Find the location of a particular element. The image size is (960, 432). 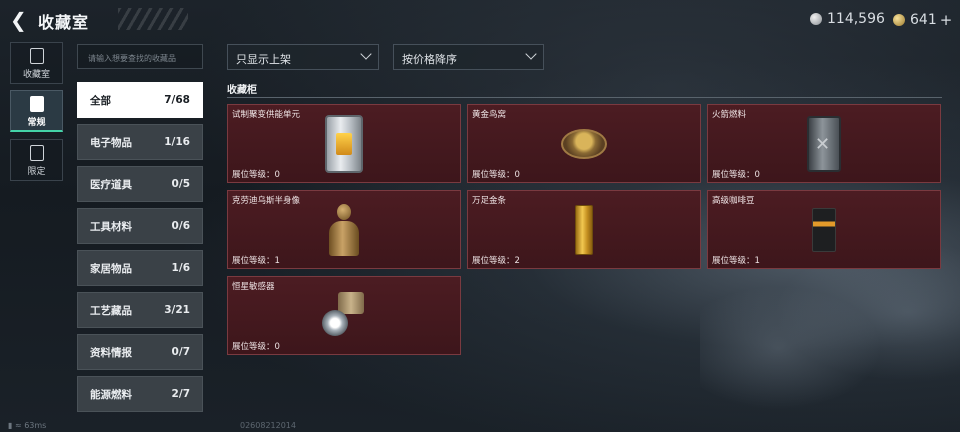

category-energy: 能源燃料 2/7 is located at coordinates (140, 394).